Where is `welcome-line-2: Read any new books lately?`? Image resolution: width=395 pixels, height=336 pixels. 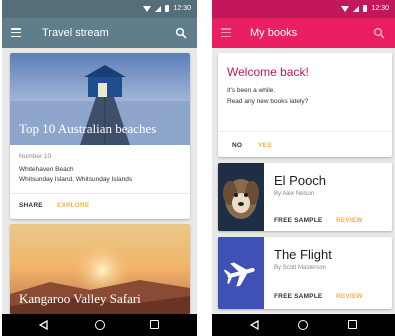 welcome-line-2: Read any new books lately? is located at coordinates (268, 101).